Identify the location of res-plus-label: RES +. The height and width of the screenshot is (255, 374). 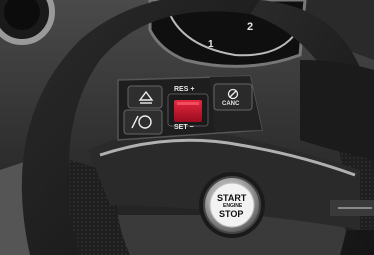
(184, 89).